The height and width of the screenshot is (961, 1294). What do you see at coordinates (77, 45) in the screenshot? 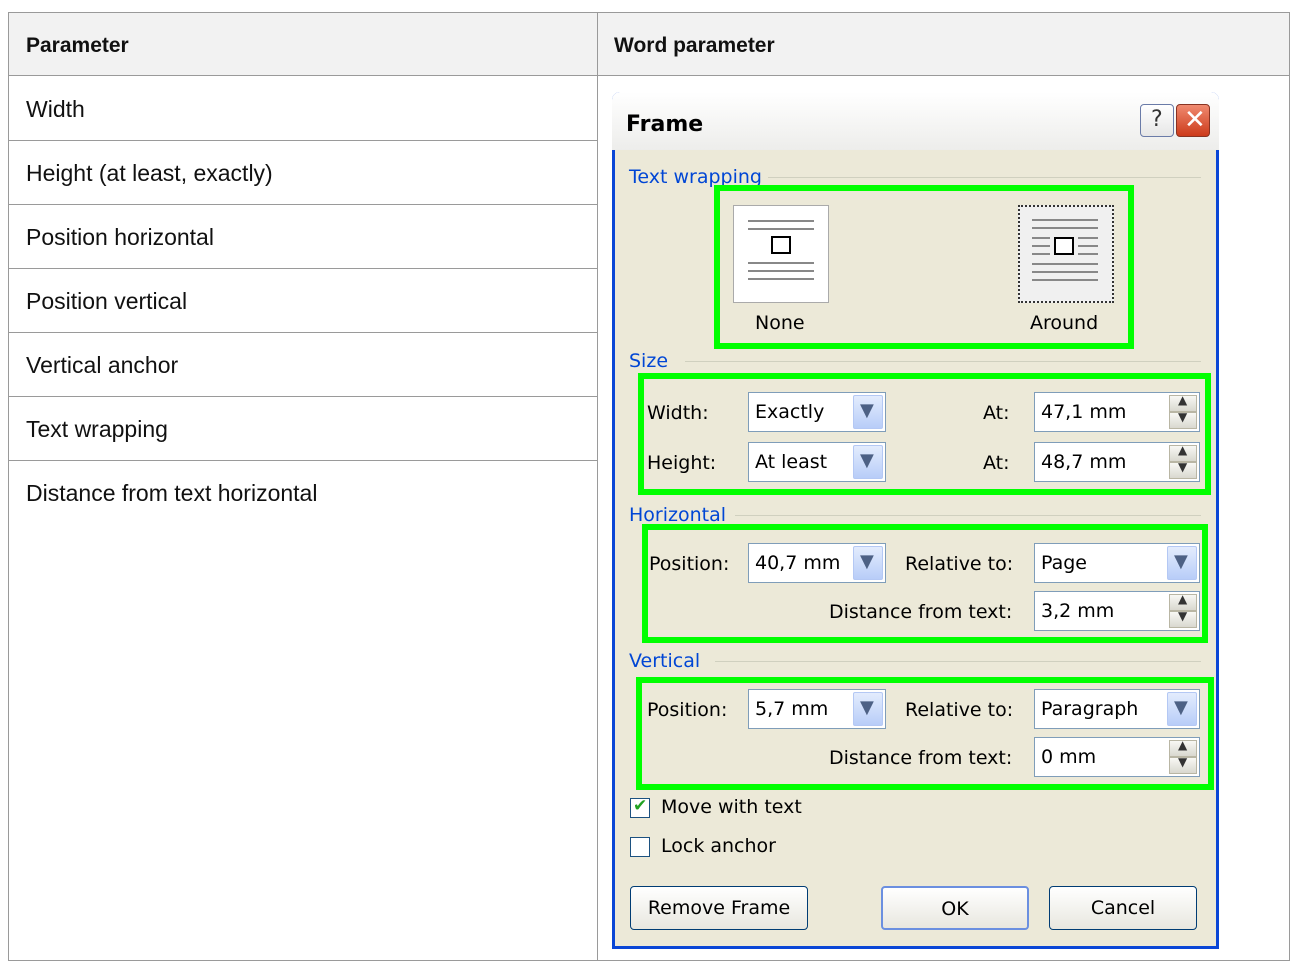
I see `header-parameter: Parameter` at bounding box center [77, 45].